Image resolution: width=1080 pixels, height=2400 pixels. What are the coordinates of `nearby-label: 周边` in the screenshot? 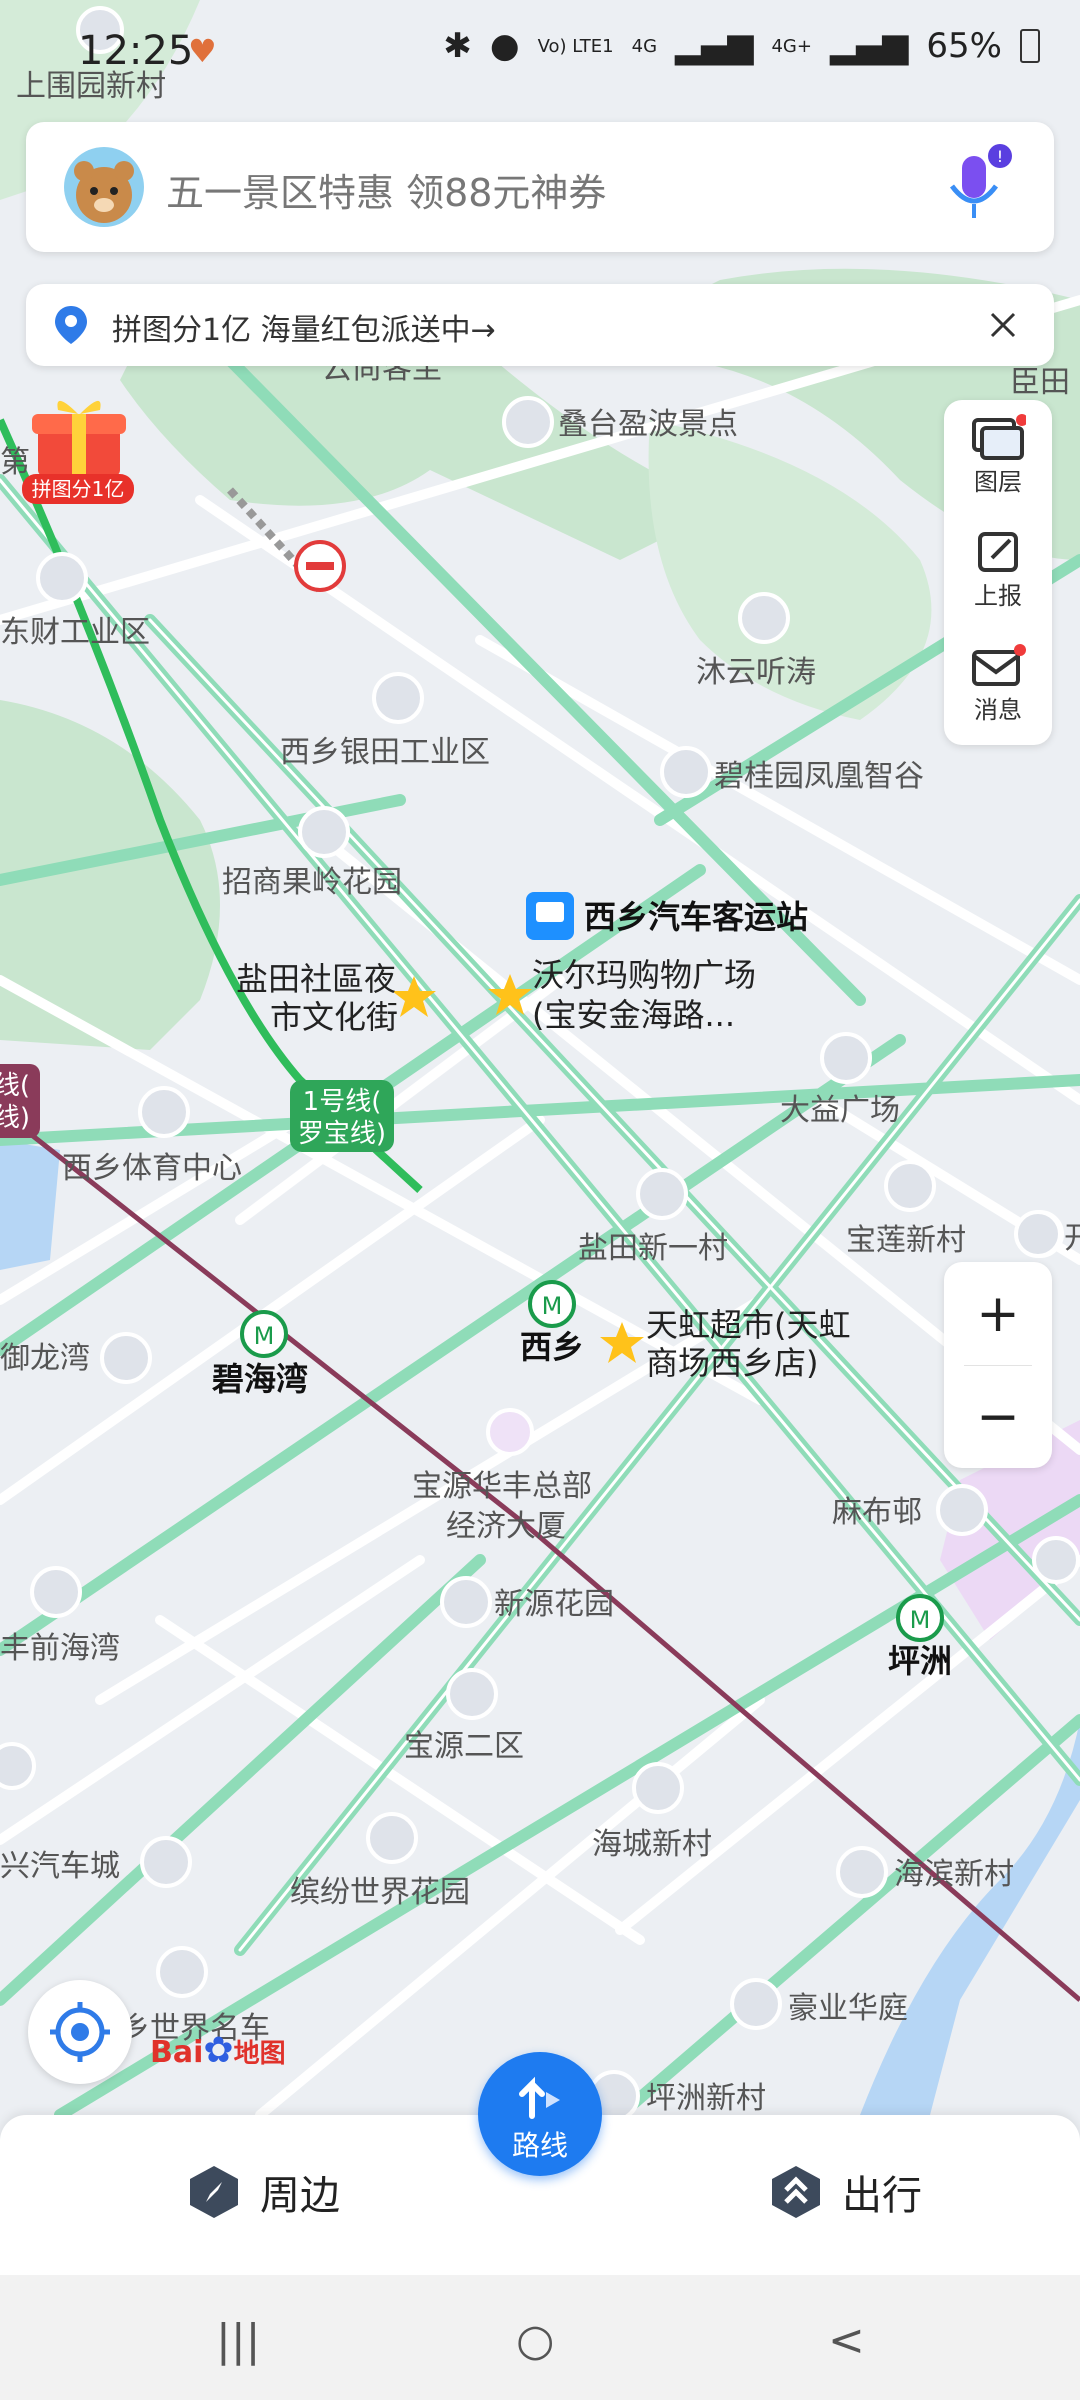 It's located at (300, 2196).